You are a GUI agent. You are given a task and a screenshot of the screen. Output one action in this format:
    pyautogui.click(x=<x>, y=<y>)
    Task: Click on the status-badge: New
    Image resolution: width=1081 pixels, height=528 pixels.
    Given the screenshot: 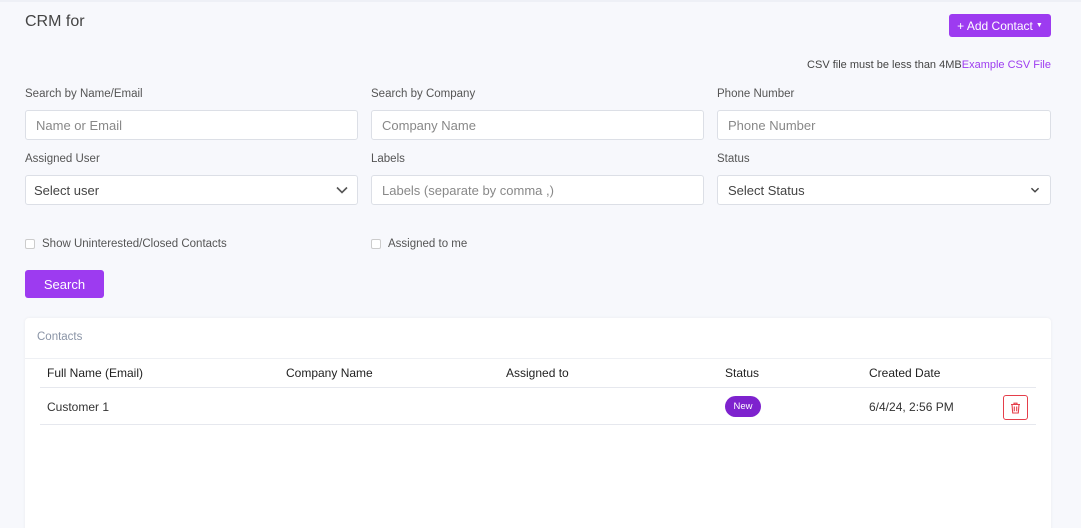 What is the action you would take?
    pyautogui.click(x=743, y=406)
    